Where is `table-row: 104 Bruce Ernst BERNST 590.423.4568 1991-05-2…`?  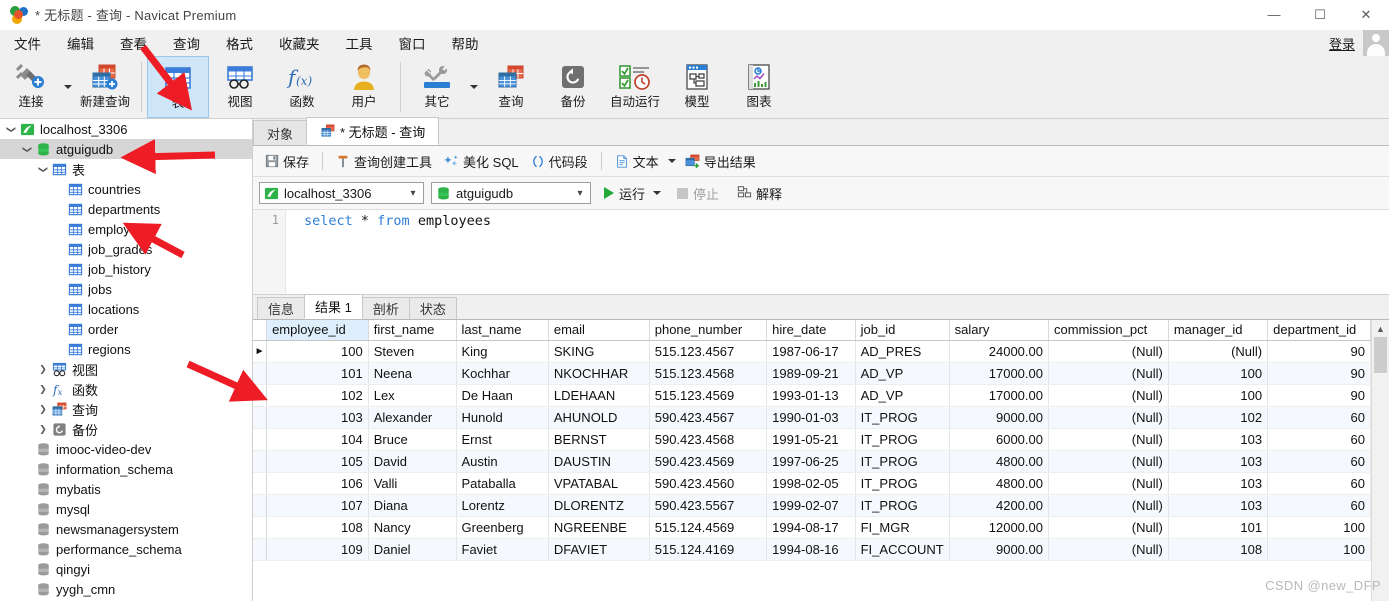
table-row: 104 Bruce Ernst BERNST 590.423.4568 1991-05-2… is located at coordinates (812, 439).